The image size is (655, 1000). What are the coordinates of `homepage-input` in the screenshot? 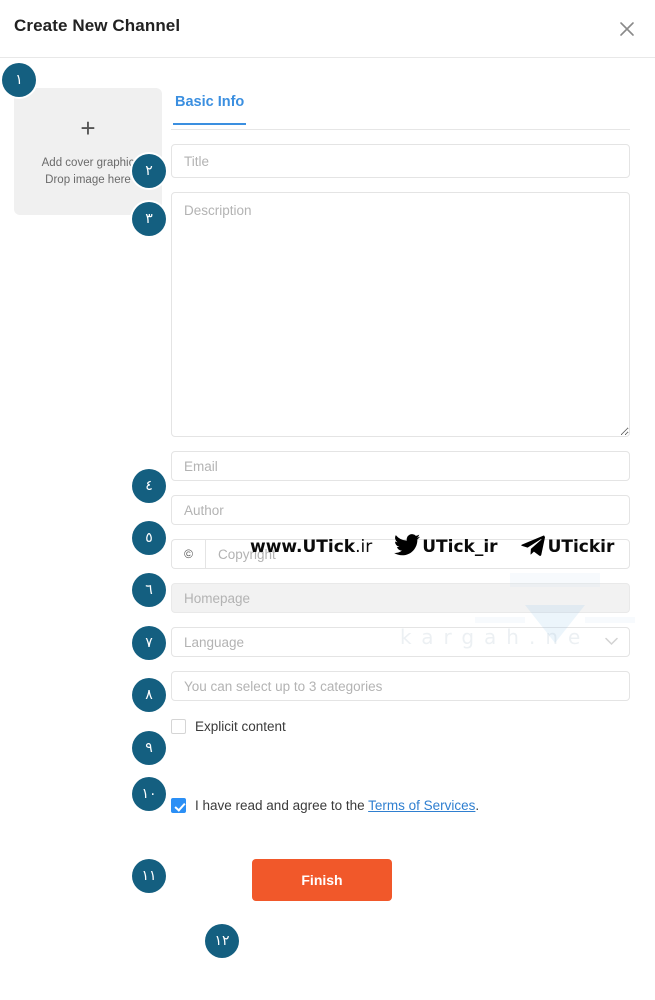 It's located at (400, 598).